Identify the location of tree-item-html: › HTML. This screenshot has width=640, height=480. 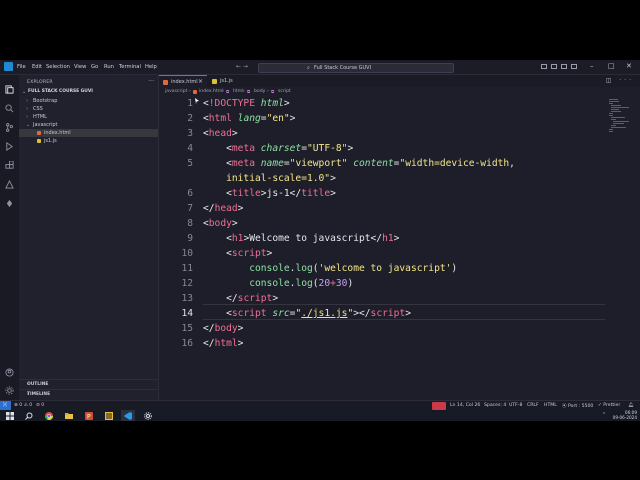
(88, 117).